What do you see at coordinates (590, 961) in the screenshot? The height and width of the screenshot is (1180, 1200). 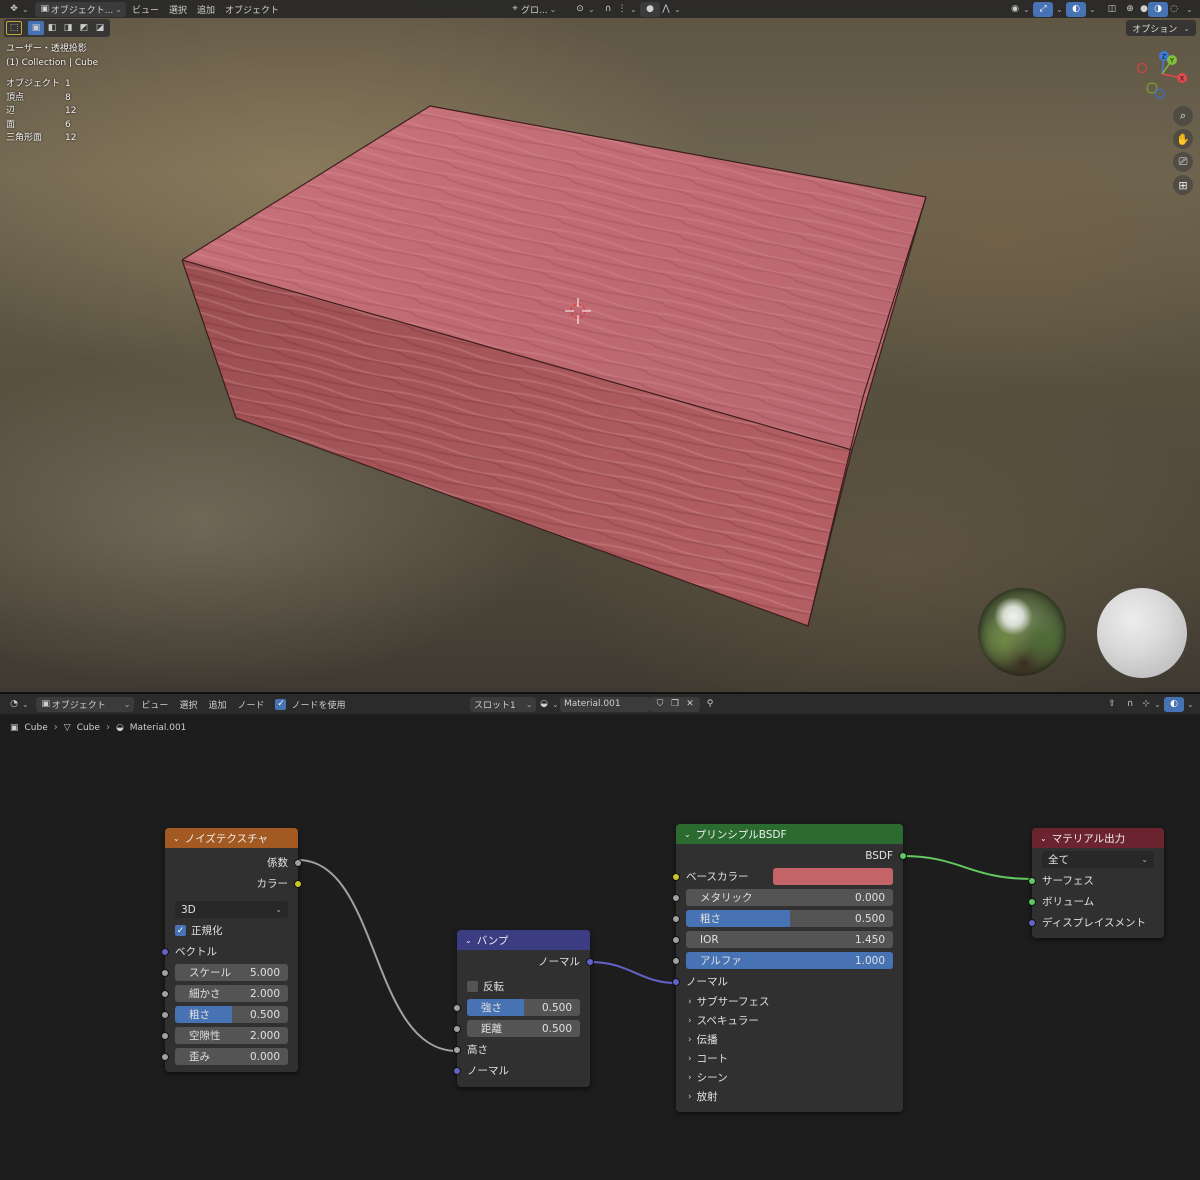 I see `socket-normal-out` at bounding box center [590, 961].